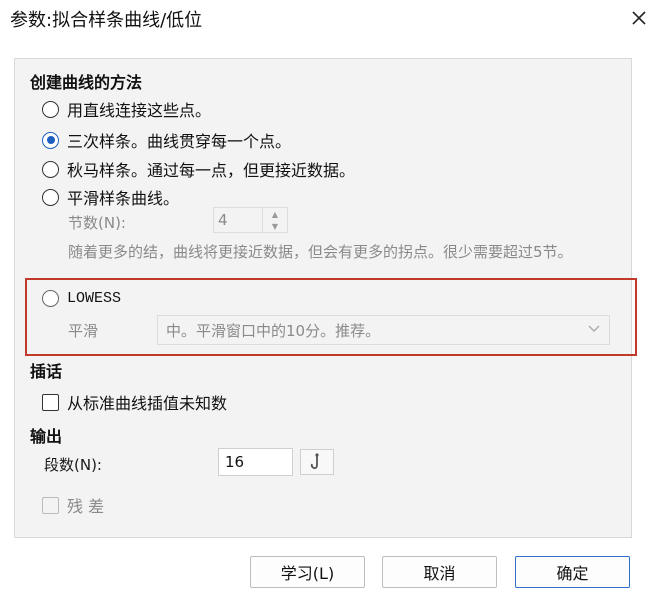  I want to click on chevron-down-icon, so click(594, 328).